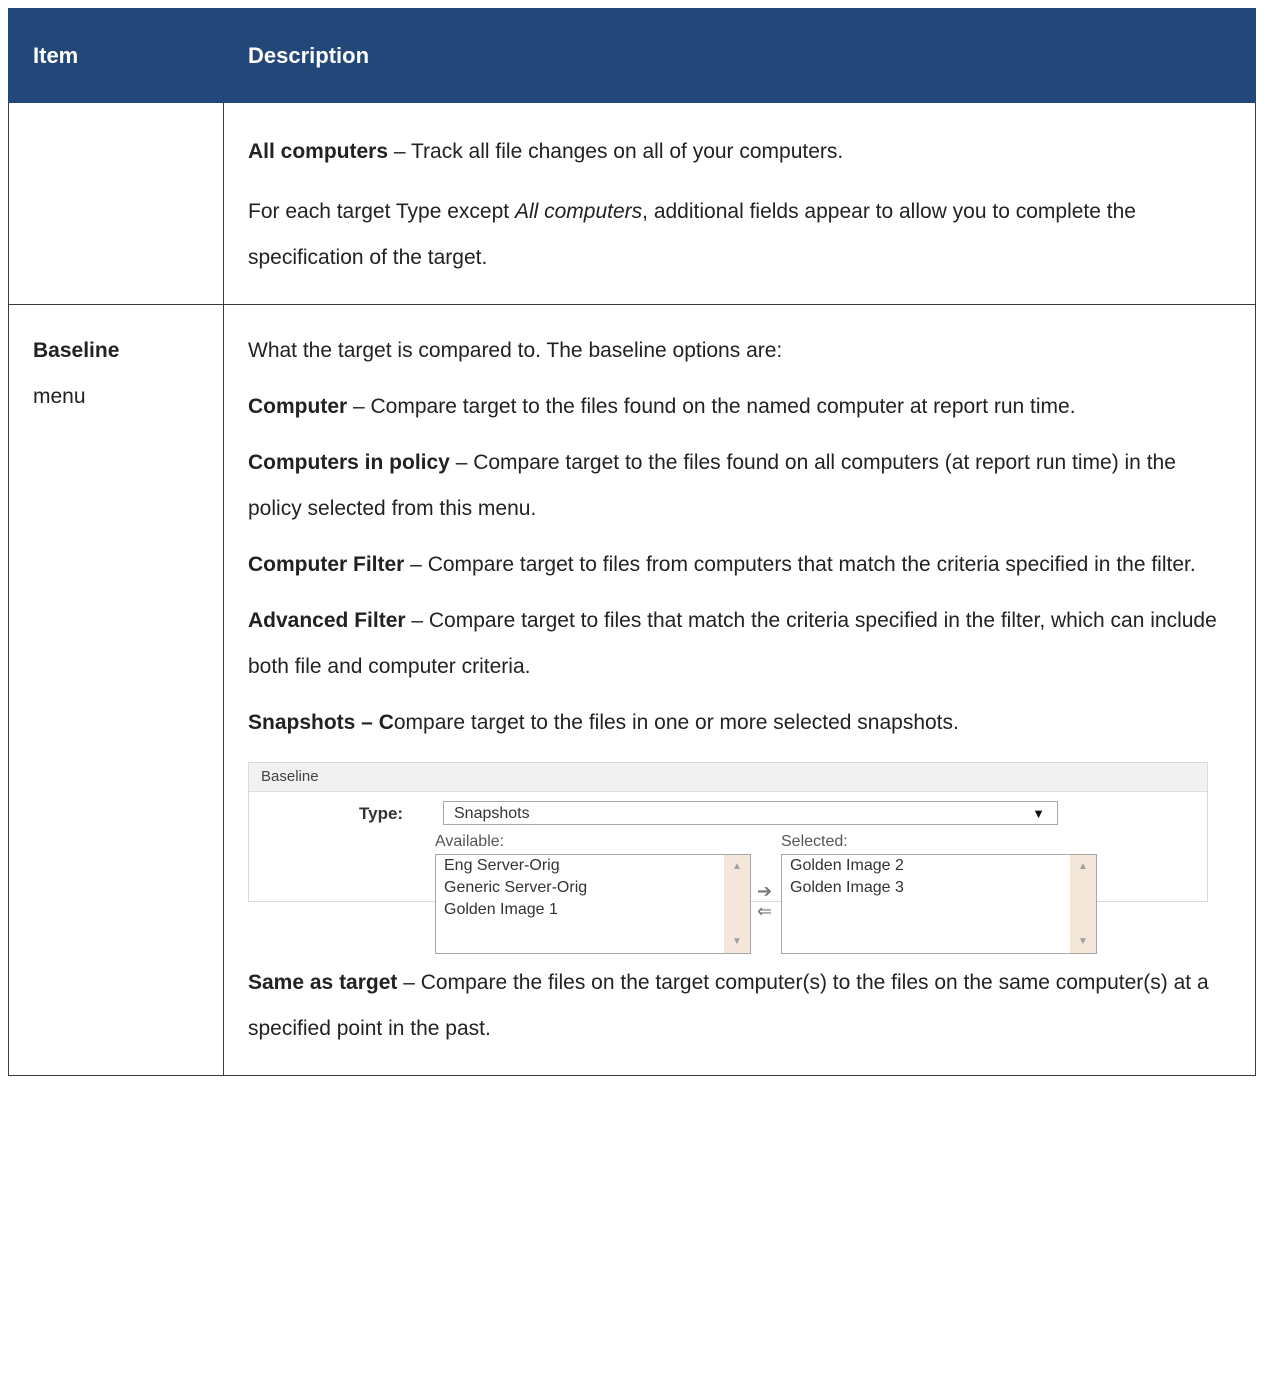 This screenshot has width=1265, height=1395. Describe the element at coordinates (728, 777) in the screenshot. I see `baseline-panel-title: Baseline` at that location.